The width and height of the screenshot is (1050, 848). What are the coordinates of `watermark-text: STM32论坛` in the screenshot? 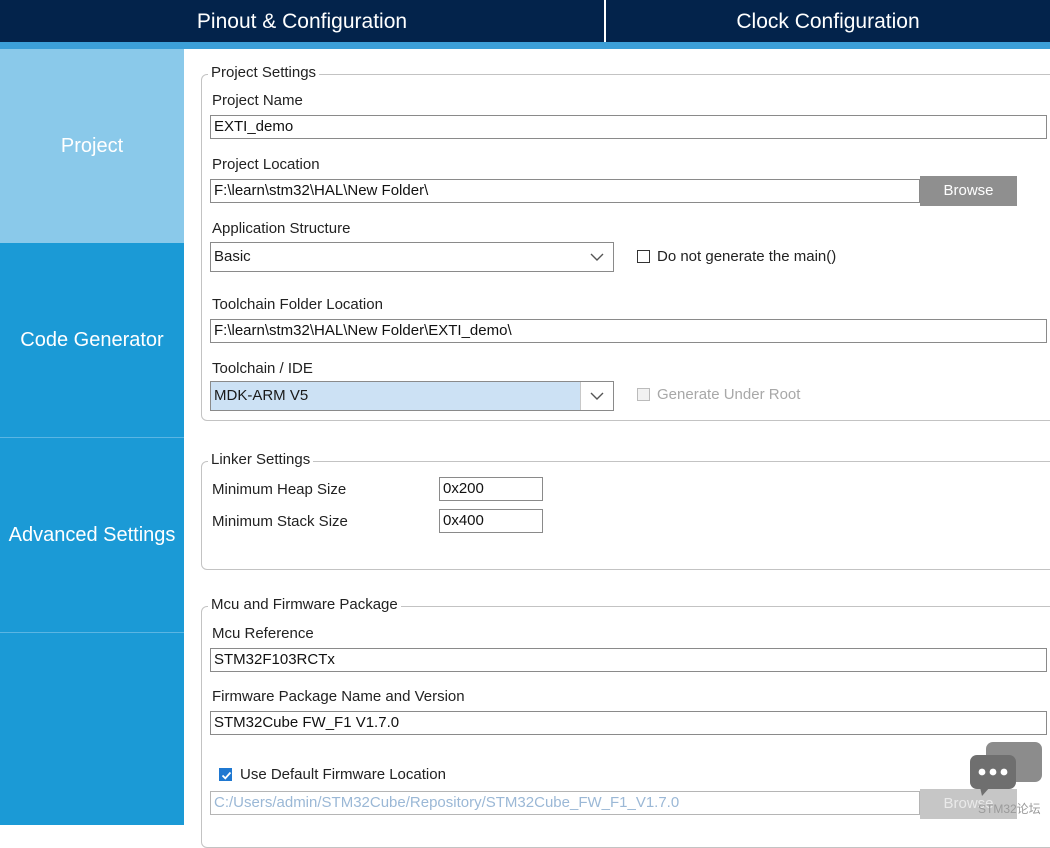 It's located at (1009, 809).